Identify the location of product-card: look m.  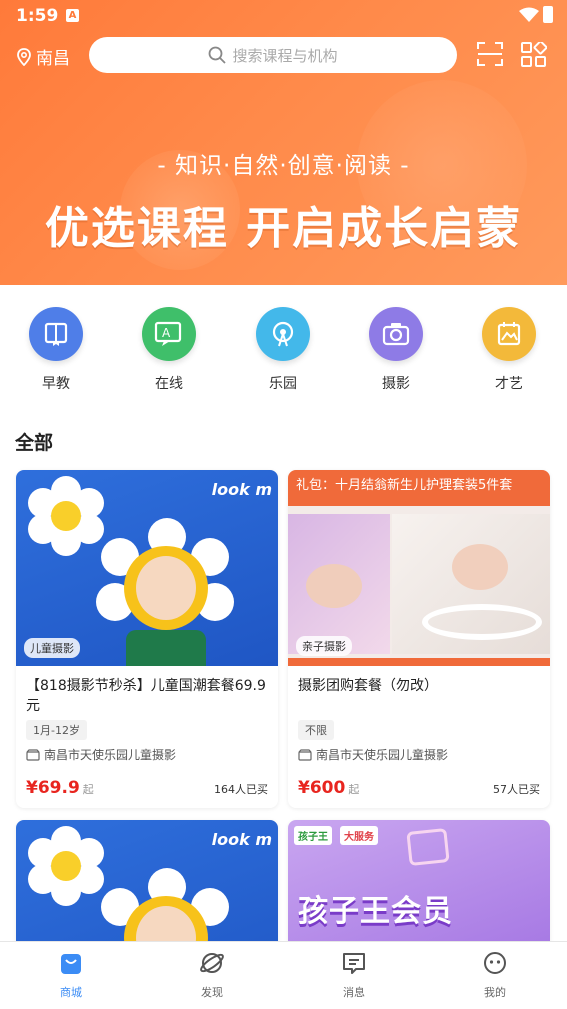
(147, 885).